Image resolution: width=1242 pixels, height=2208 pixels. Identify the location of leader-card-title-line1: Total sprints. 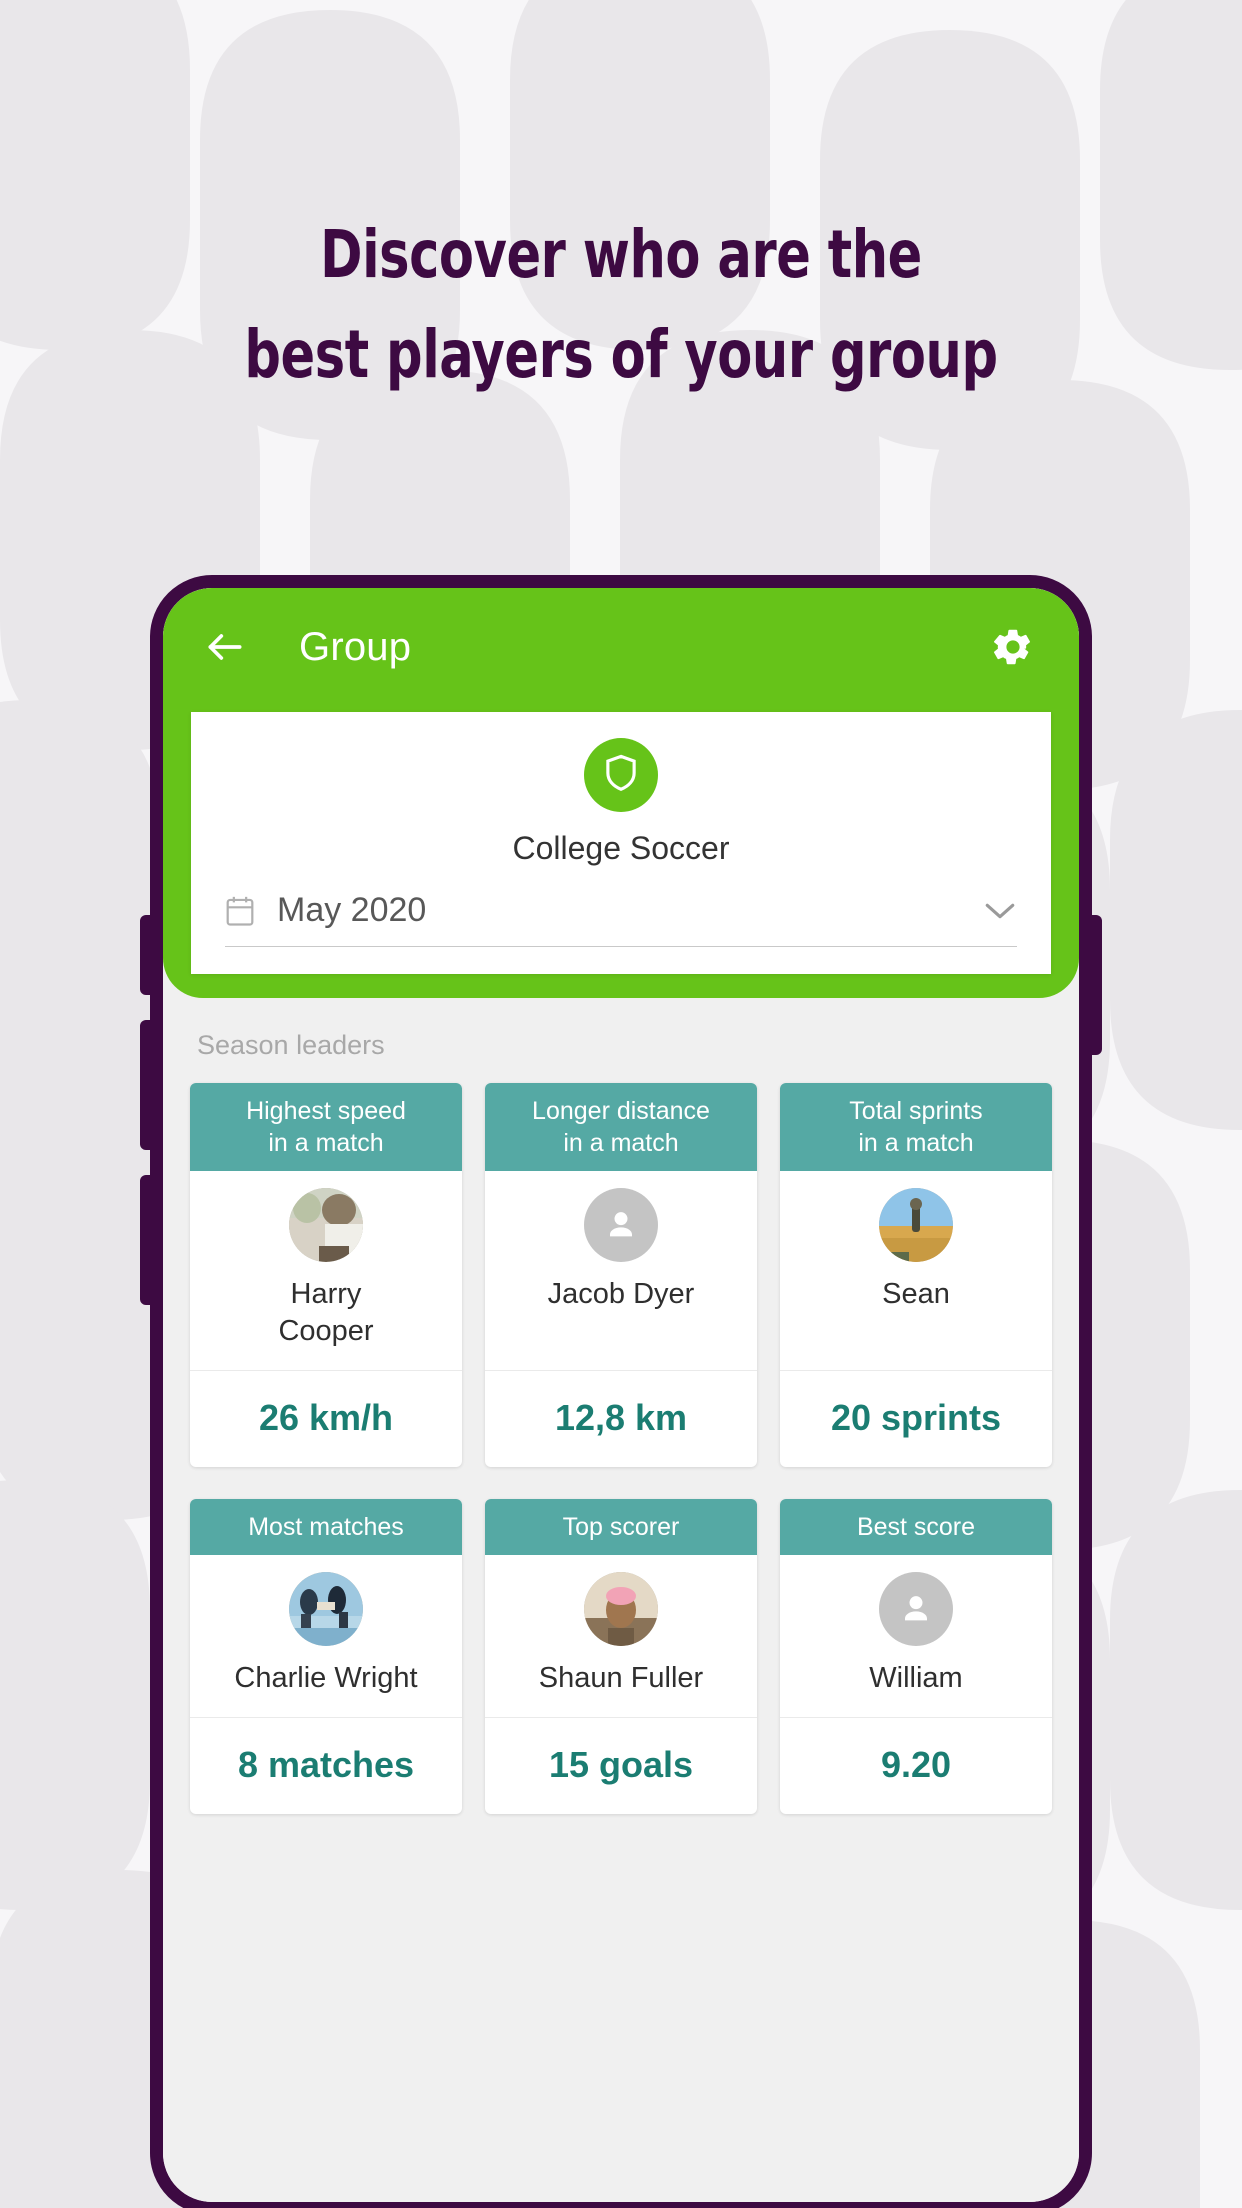
(916, 1111).